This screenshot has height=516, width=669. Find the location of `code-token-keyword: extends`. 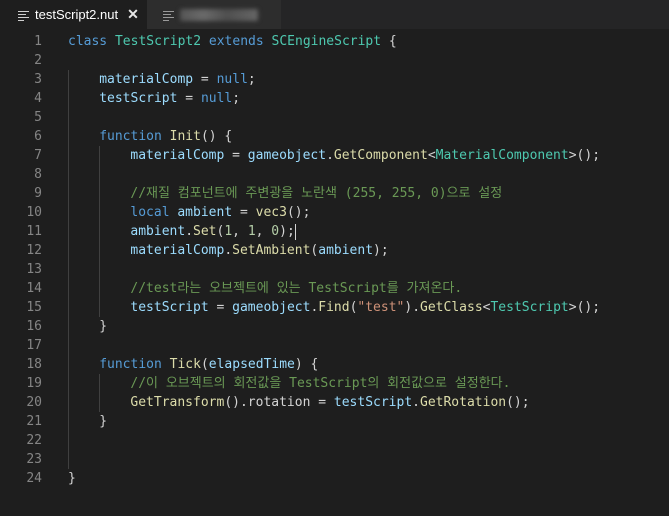

code-token-keyword: extends is located at coordinates (236, 41).